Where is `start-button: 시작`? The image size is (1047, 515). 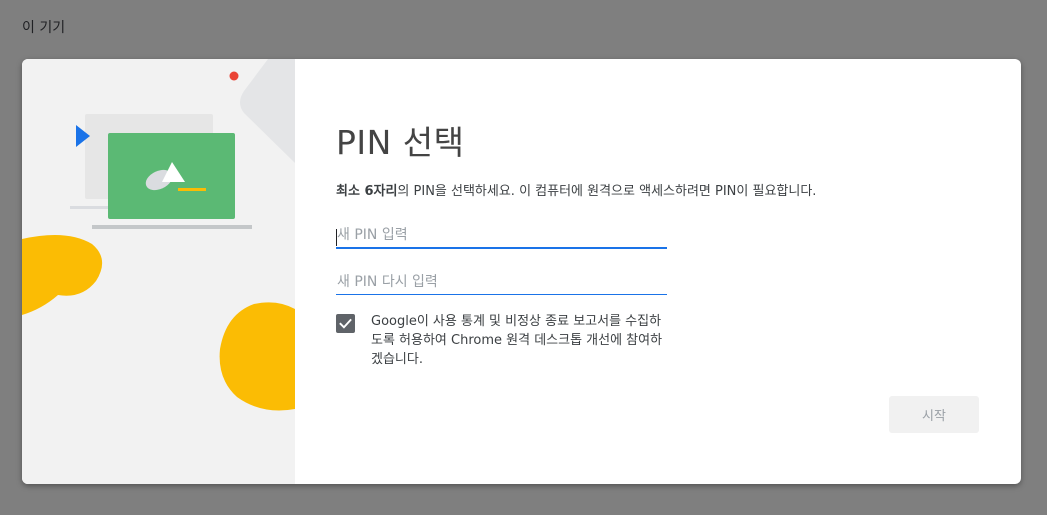
start-button: 시작 is located at coordinates (934, 414).